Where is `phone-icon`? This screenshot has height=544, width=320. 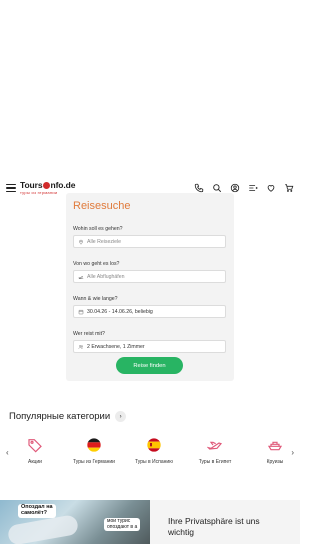 phone-icon is located at coordinates (199, 188).